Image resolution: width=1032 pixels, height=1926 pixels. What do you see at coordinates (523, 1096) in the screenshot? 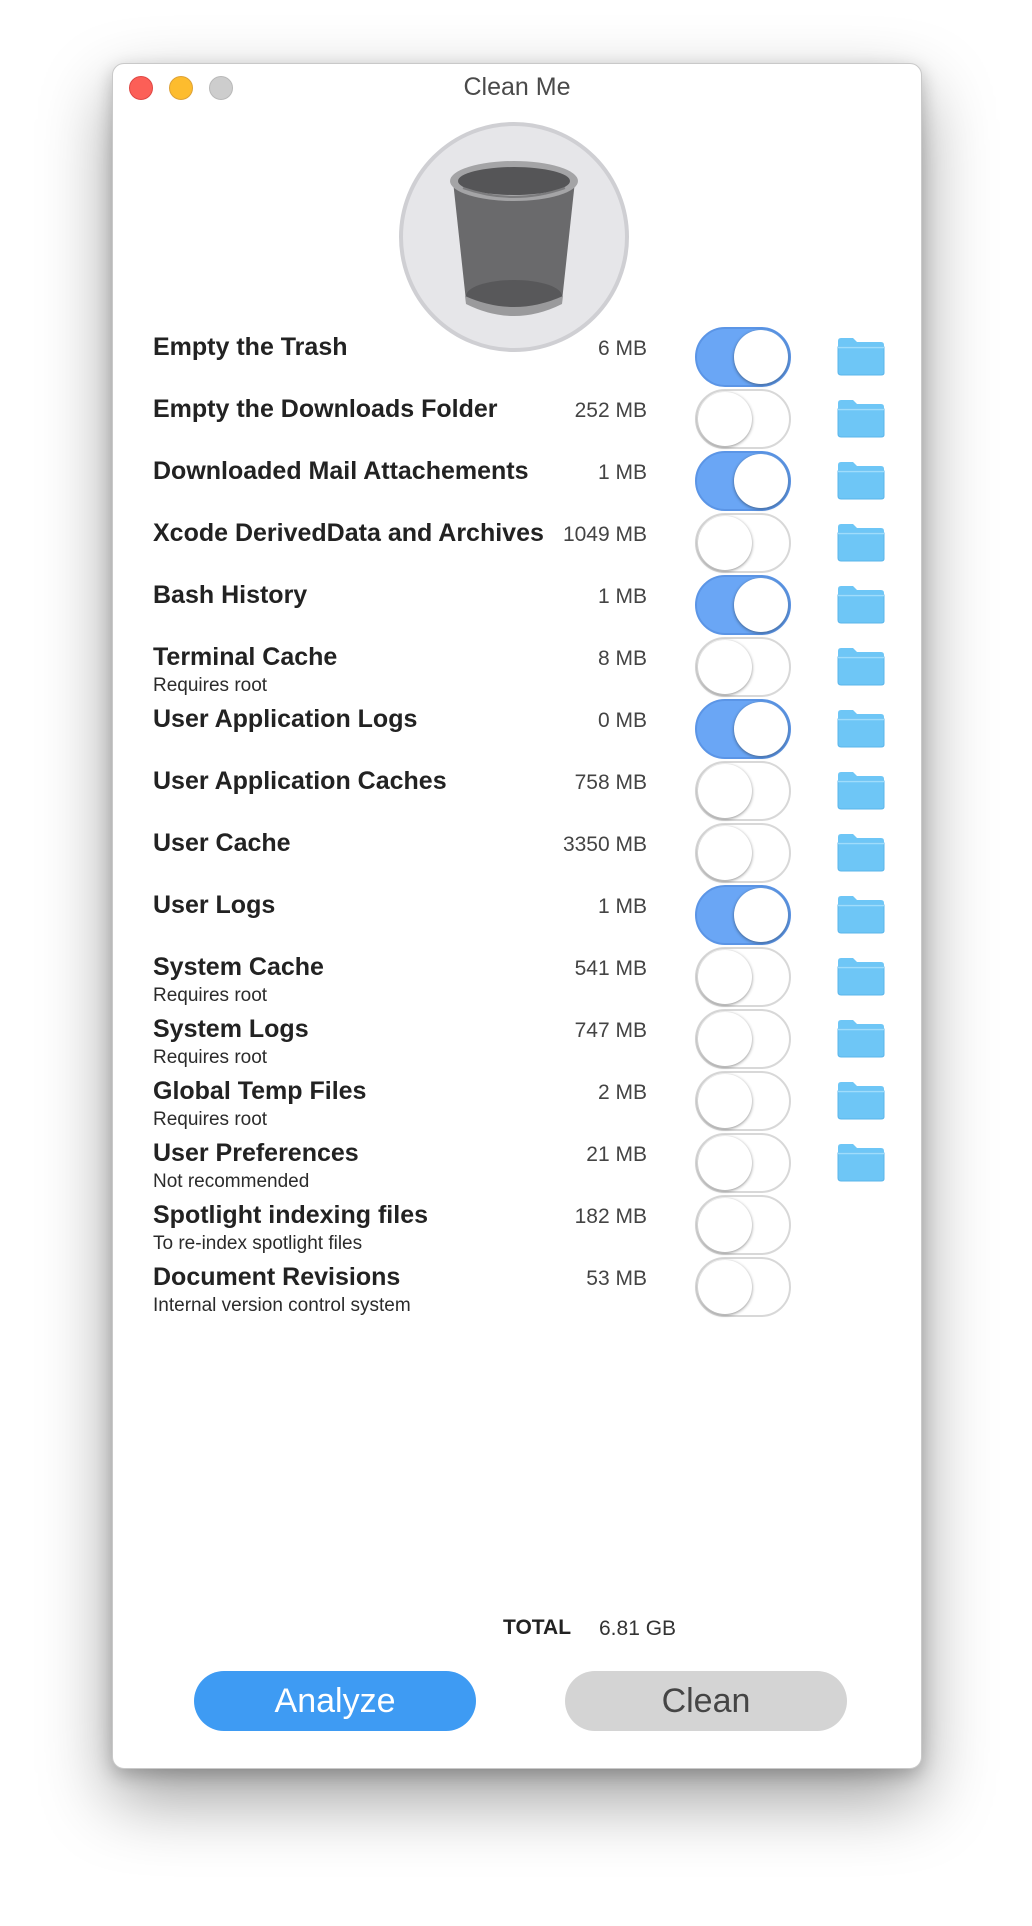
I see `list-item: Global Temp Files Requires root 2 MB` at bounding box center [523, 1096].